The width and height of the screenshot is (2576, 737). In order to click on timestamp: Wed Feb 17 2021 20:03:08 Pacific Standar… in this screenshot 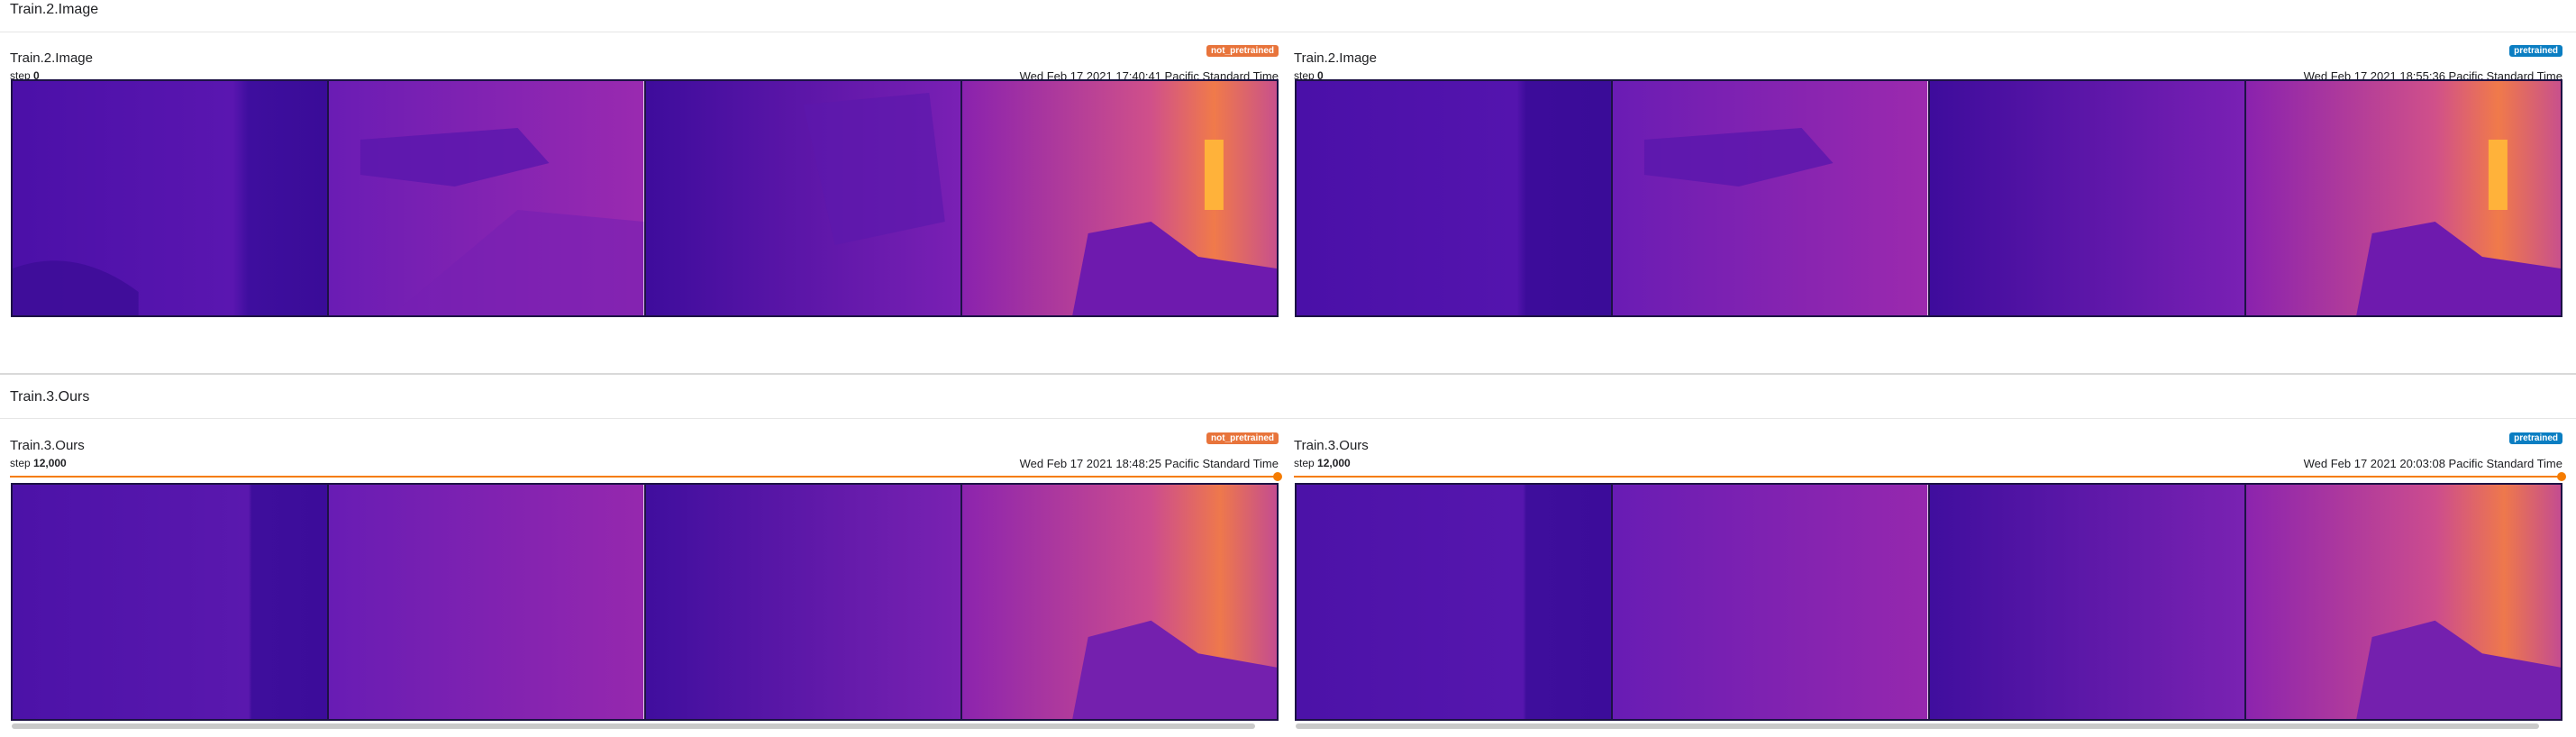, I will do `click(2432, 464)`.